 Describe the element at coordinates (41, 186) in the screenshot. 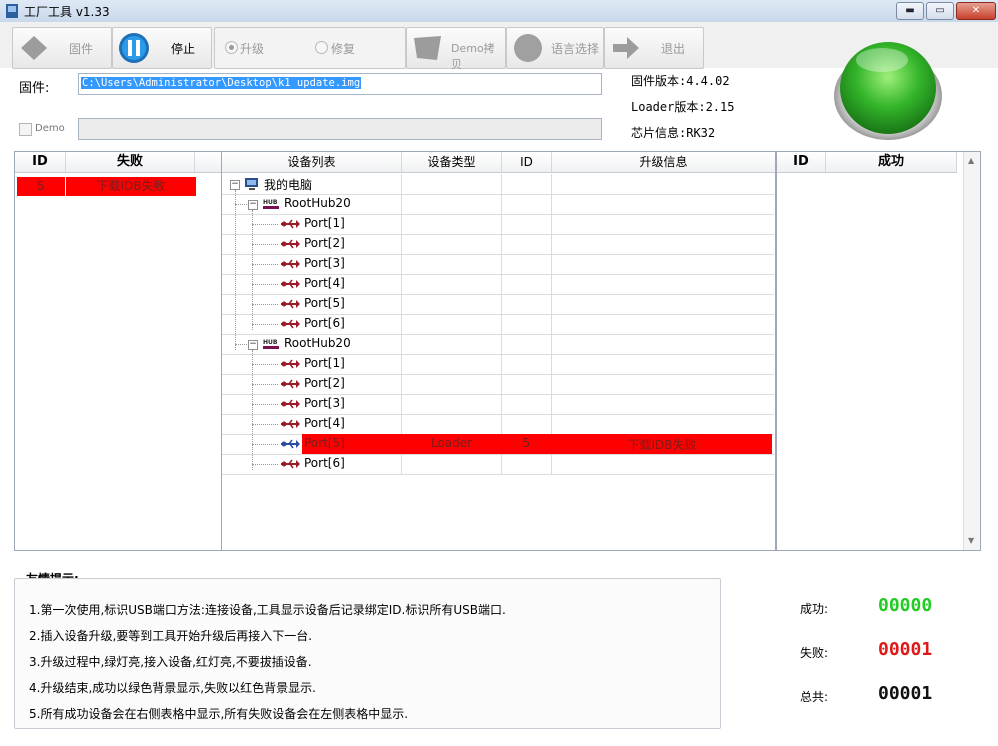

I see `fail-row-id: 5` at that location.